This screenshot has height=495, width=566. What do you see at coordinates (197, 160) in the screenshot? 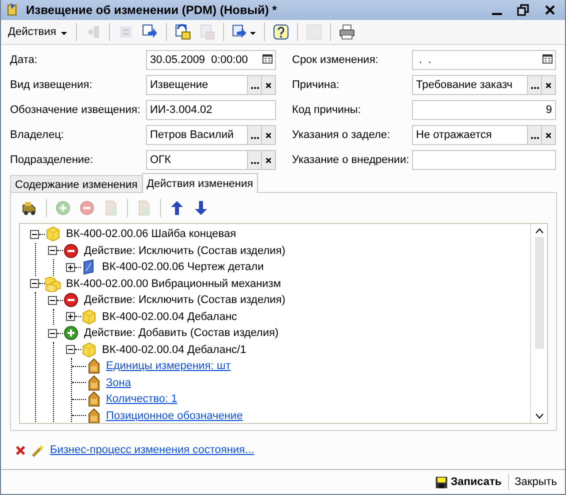
I see `input-field: ОГК` at bounding box center [197, 160].